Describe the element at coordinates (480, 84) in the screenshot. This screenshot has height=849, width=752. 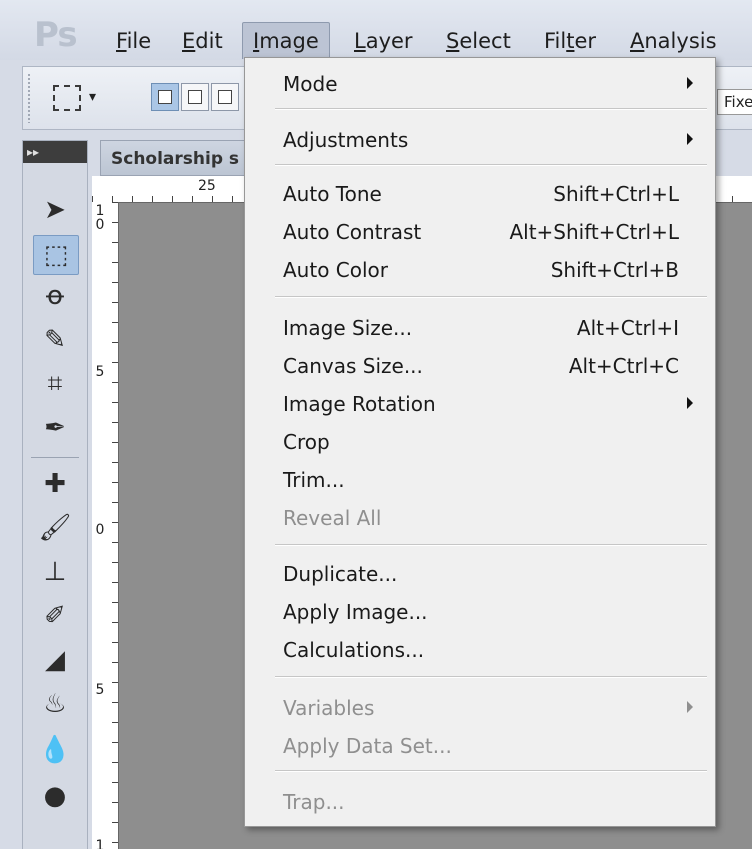
I see `menu-item-mode: Mode` at that location.